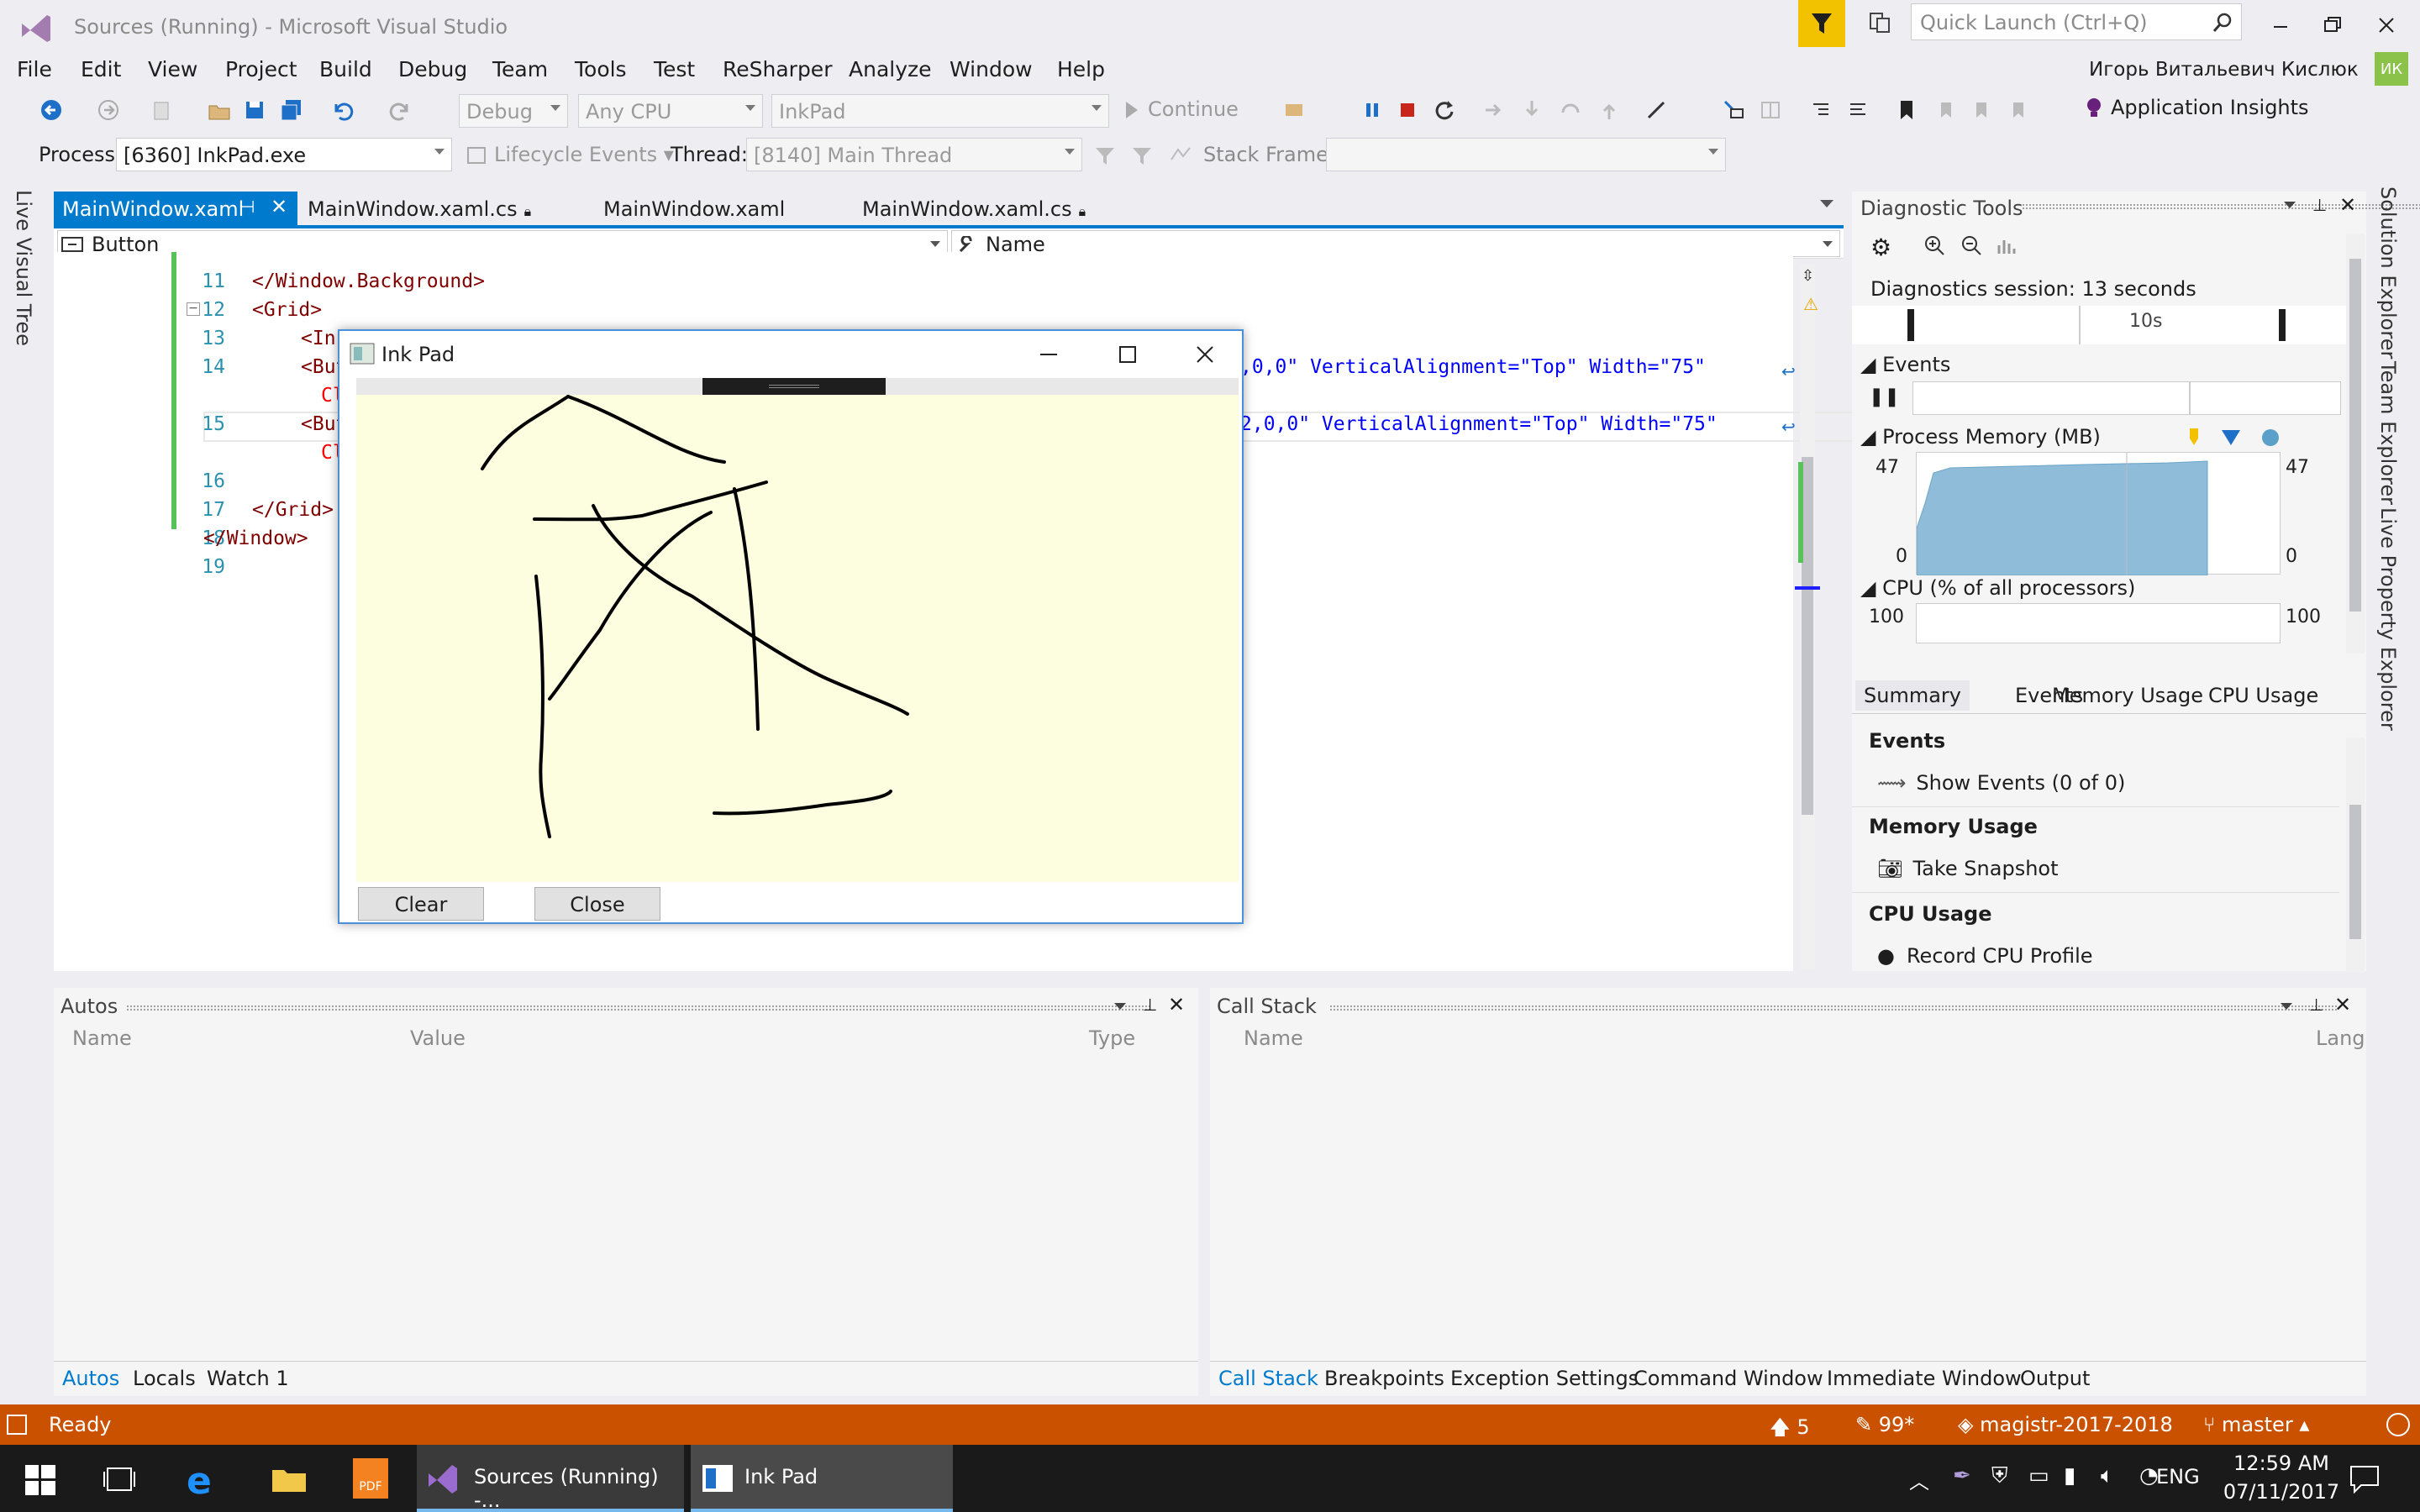 The image size is (2420, 1512). I want to click on attach-icon, so click(1295, 110).